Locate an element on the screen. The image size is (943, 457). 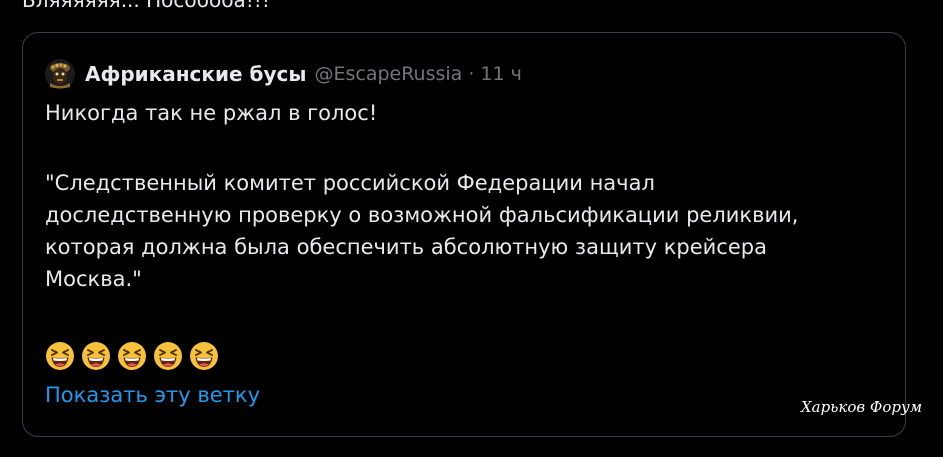
bead-mask-avatar-icon is located at coordinates (60, 74).